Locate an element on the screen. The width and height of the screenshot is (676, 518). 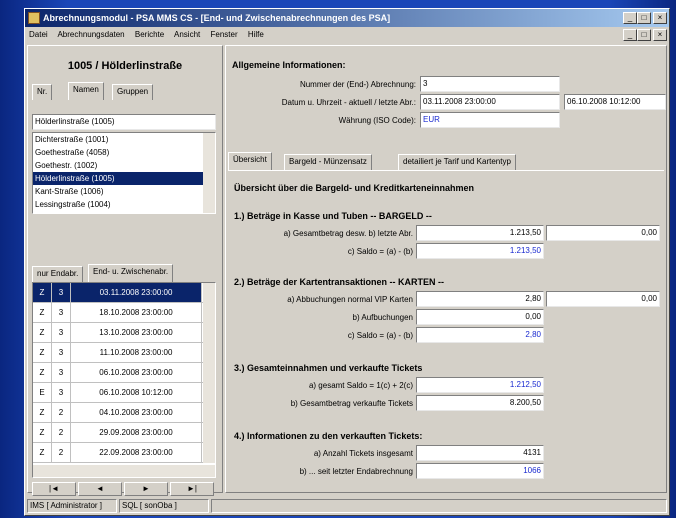
sec4-b-label: b) ... seit letzter Endabrechnung is located at coordinates (356, 471).